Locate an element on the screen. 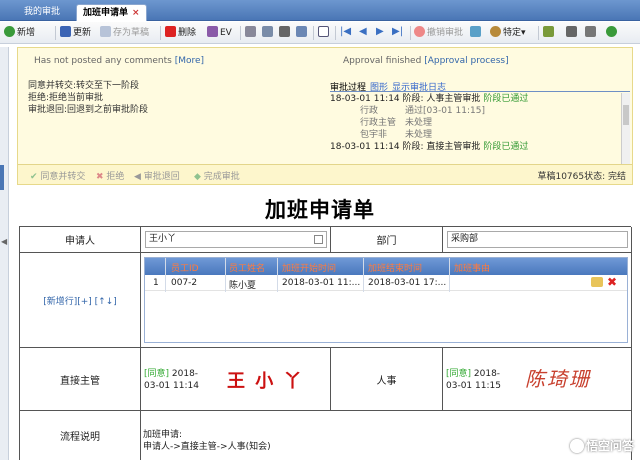 The height and width of the screenshot is (460, 640). ev-icon is located at coordinates (212, 31).